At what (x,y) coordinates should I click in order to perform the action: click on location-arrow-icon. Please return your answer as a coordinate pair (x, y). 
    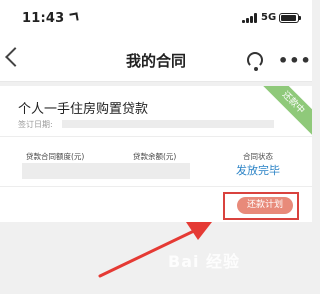
    Looking at the image, I should click on (74, 17).